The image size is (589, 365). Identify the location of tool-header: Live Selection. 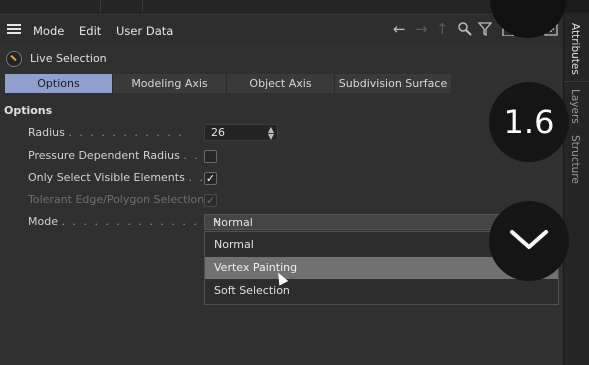
(281, 59).